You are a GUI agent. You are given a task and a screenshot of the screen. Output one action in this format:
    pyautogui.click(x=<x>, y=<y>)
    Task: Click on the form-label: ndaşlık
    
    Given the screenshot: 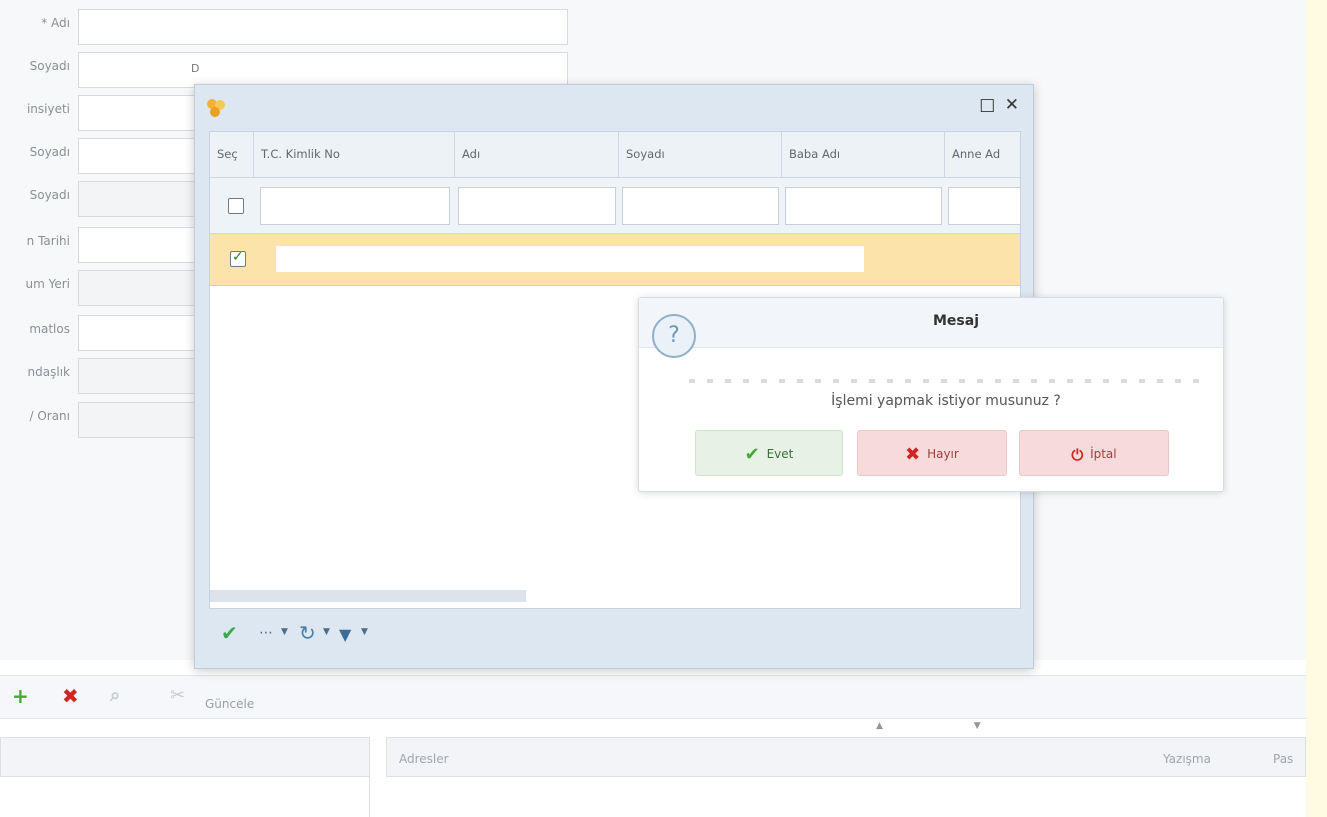 What is the action you would take?
    pyautogui.click(x=48, y=372)
    